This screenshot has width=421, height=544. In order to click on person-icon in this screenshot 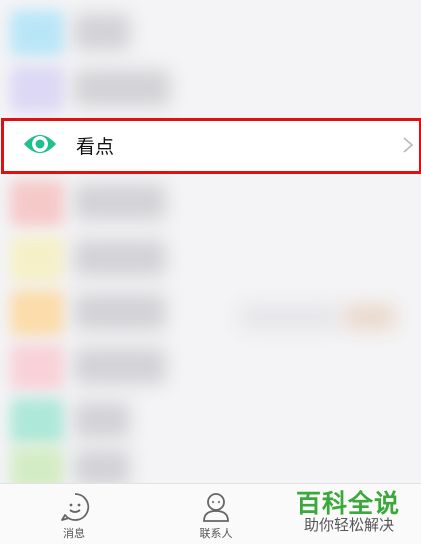, I will do `click(216, 507)`.